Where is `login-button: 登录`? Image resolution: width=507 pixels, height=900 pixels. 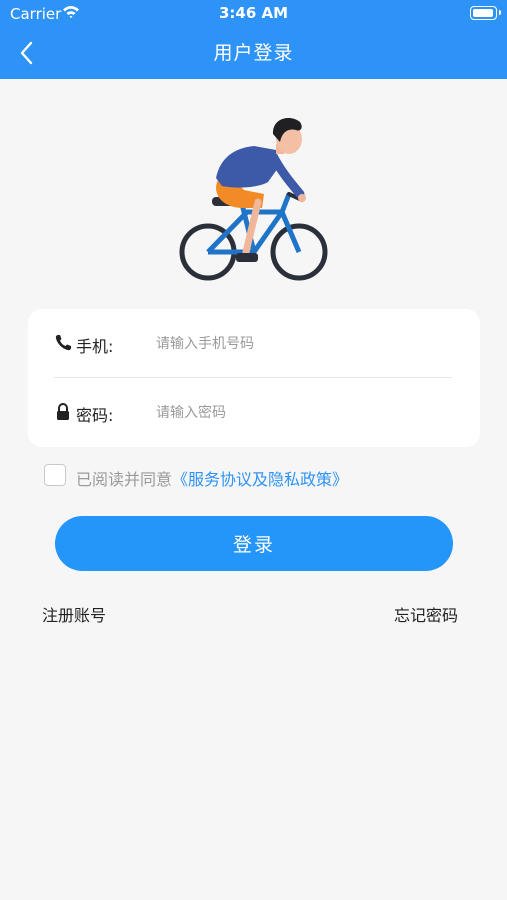
login-button: 登录 is located at coordinates (254, 543).